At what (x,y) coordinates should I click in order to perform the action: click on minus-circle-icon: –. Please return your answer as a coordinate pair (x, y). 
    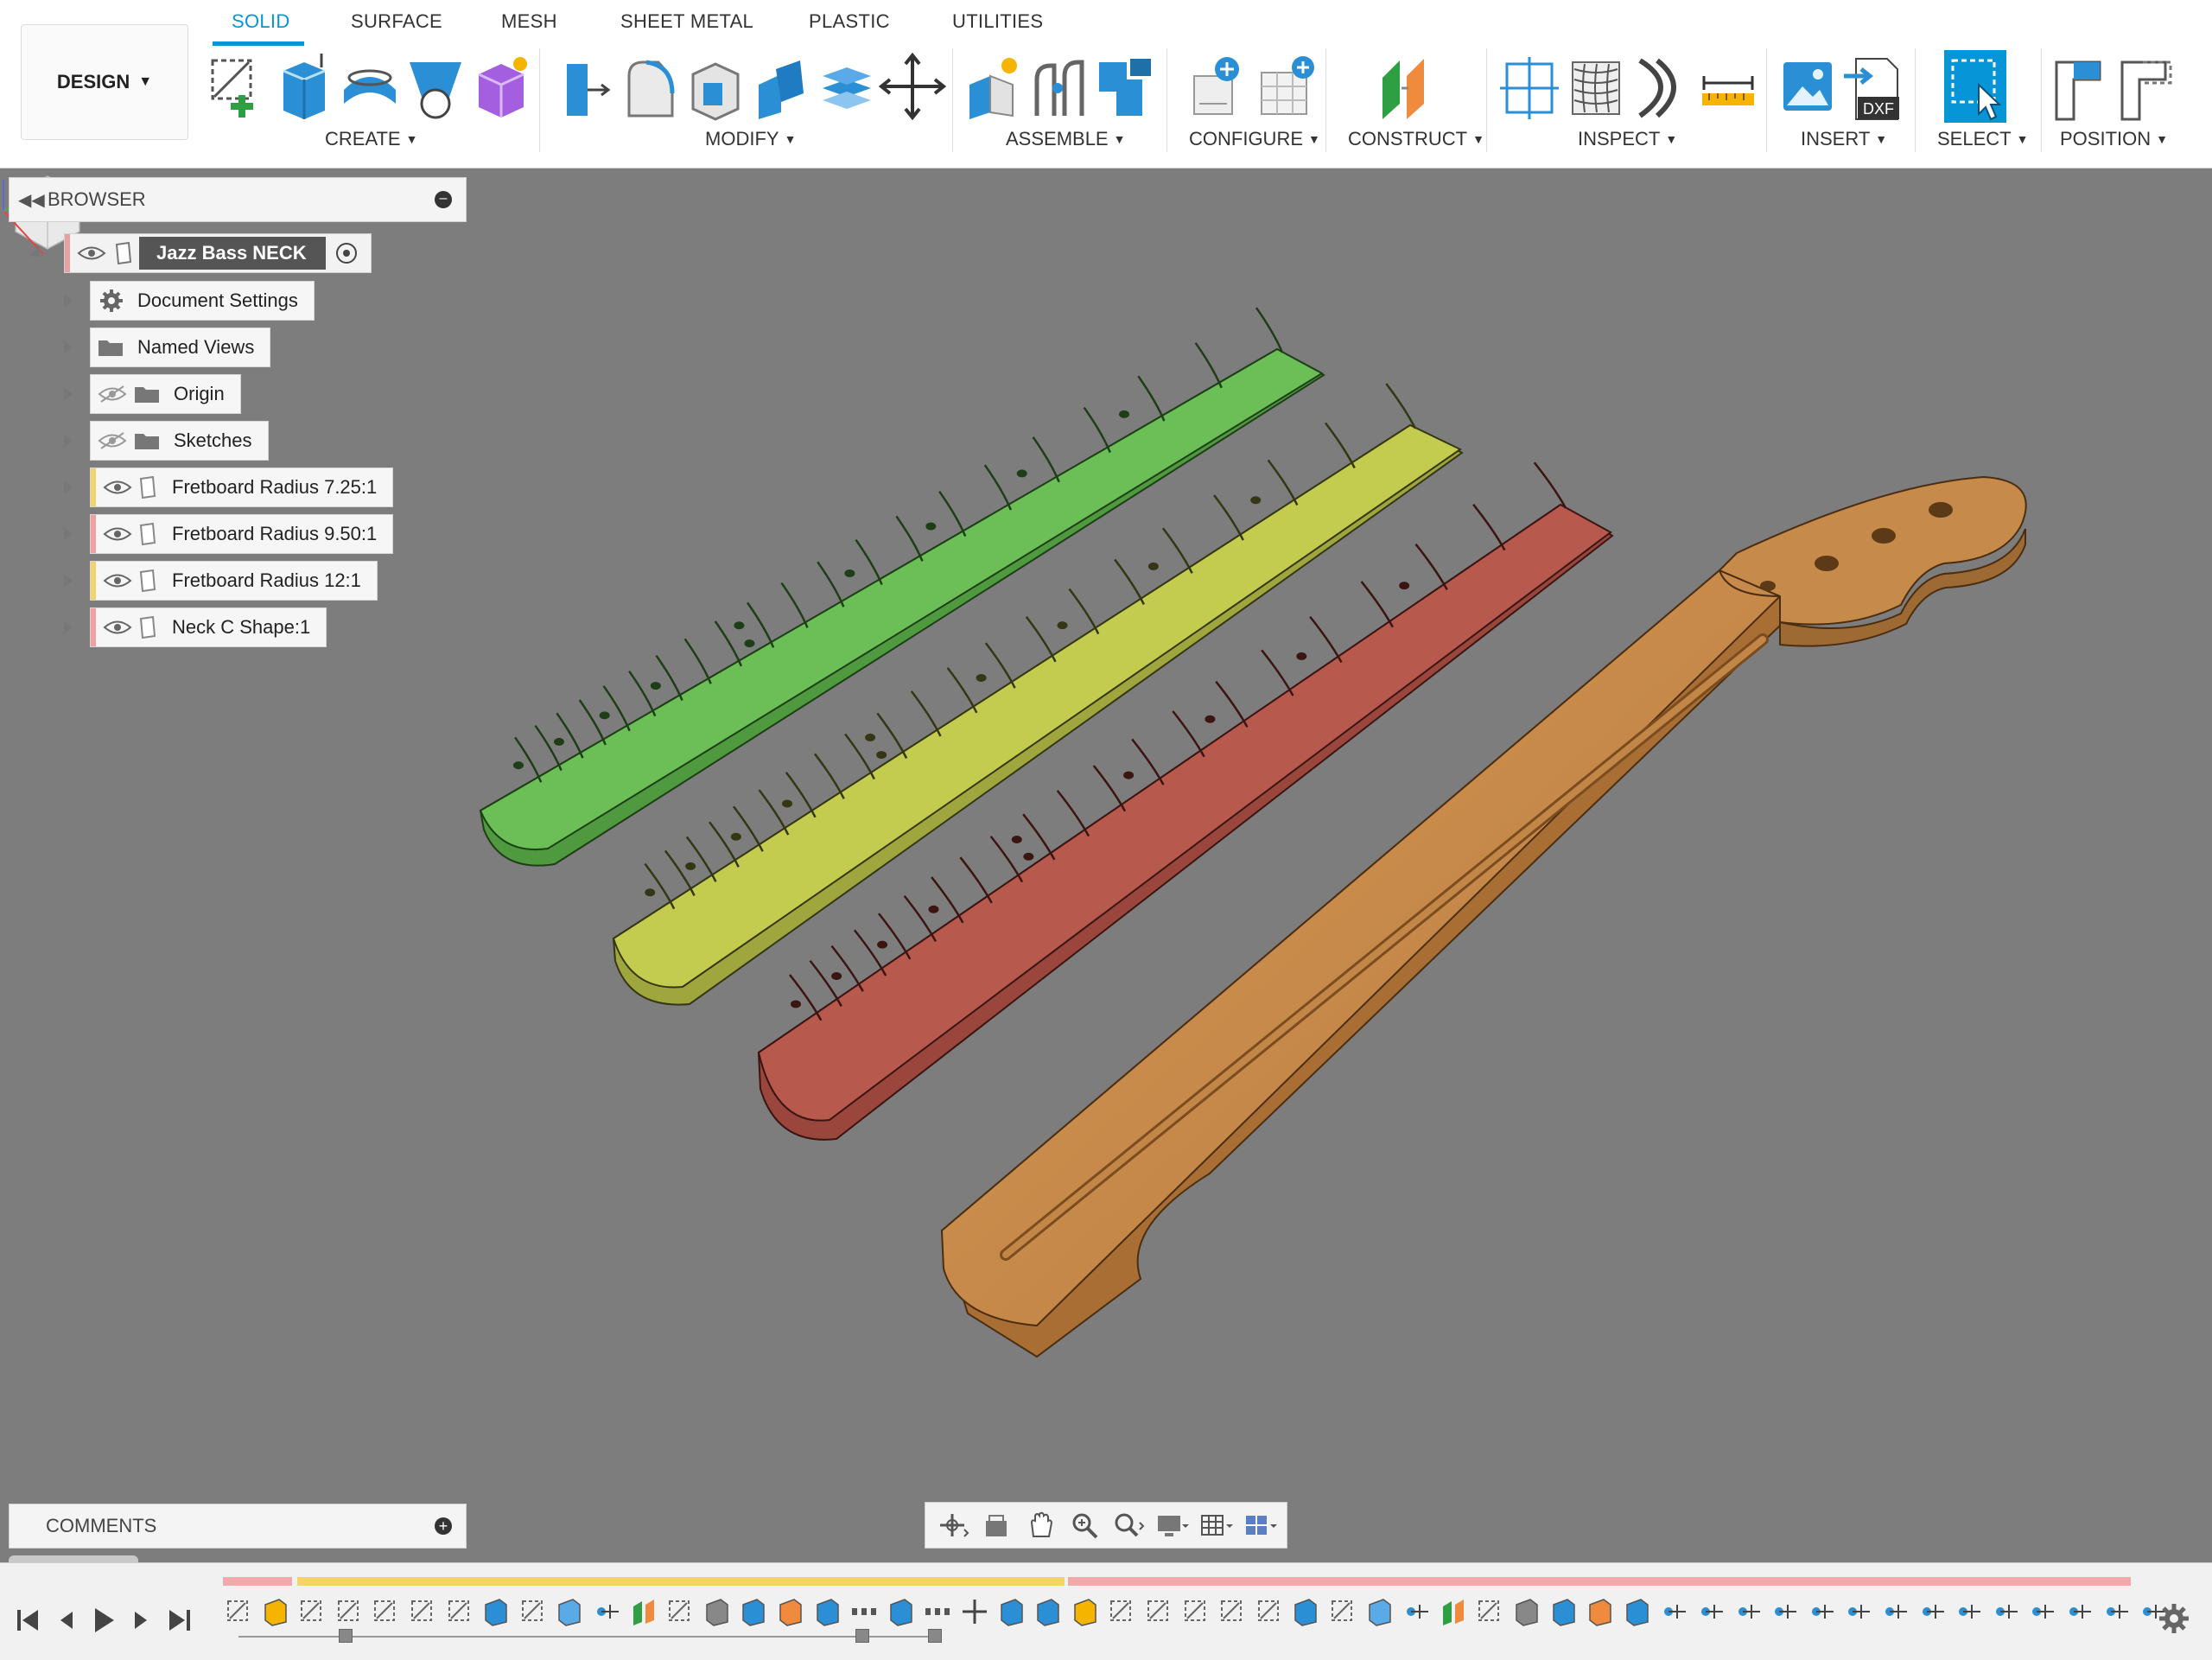
    Looking at the image, I should click on (444, 199).